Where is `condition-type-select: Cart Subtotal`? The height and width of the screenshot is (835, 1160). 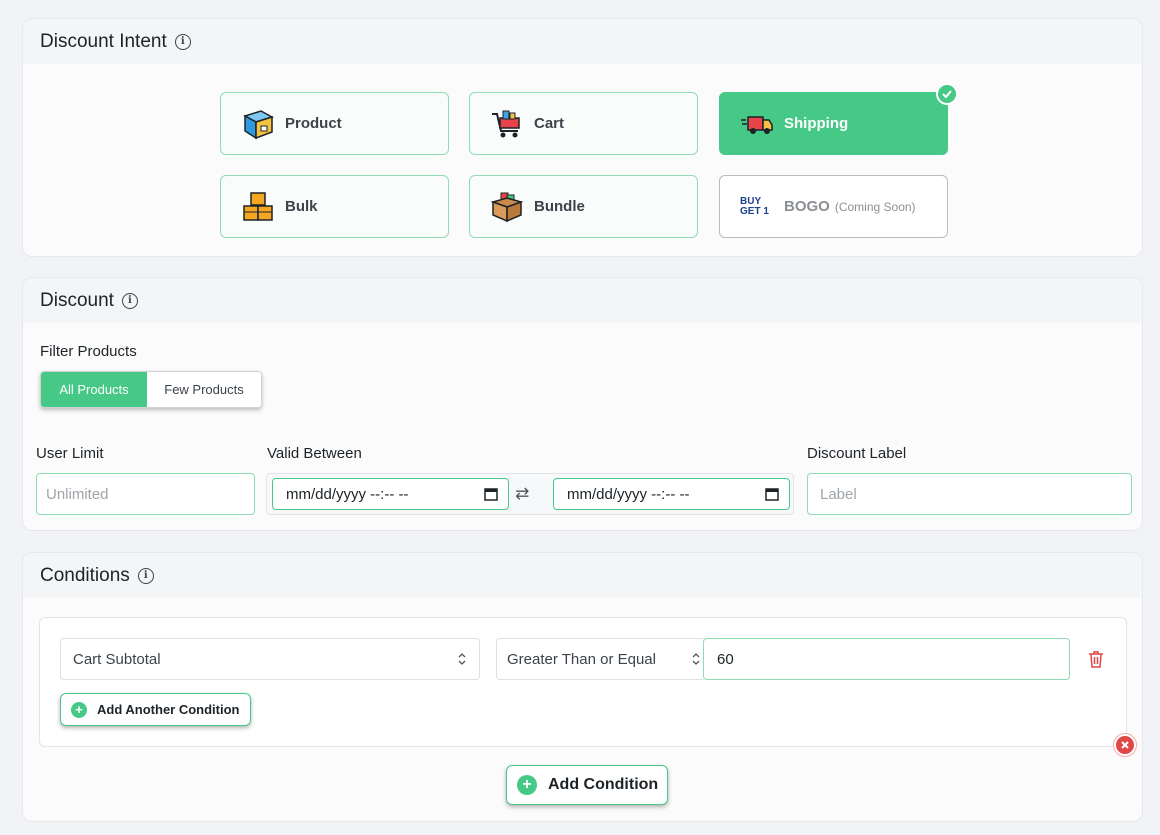 condition-type-select: Cart Subtotal is located at coordinates (270, 659).